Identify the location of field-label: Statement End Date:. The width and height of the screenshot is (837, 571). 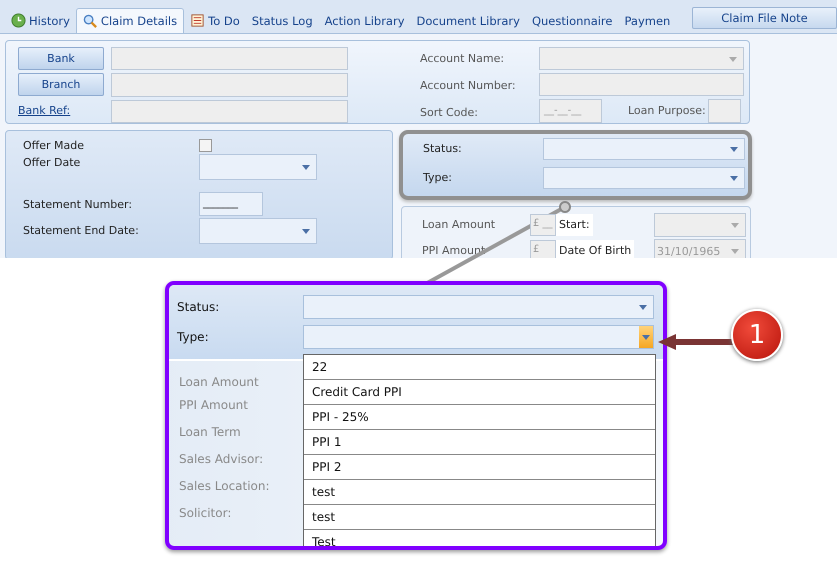
(81, 231).